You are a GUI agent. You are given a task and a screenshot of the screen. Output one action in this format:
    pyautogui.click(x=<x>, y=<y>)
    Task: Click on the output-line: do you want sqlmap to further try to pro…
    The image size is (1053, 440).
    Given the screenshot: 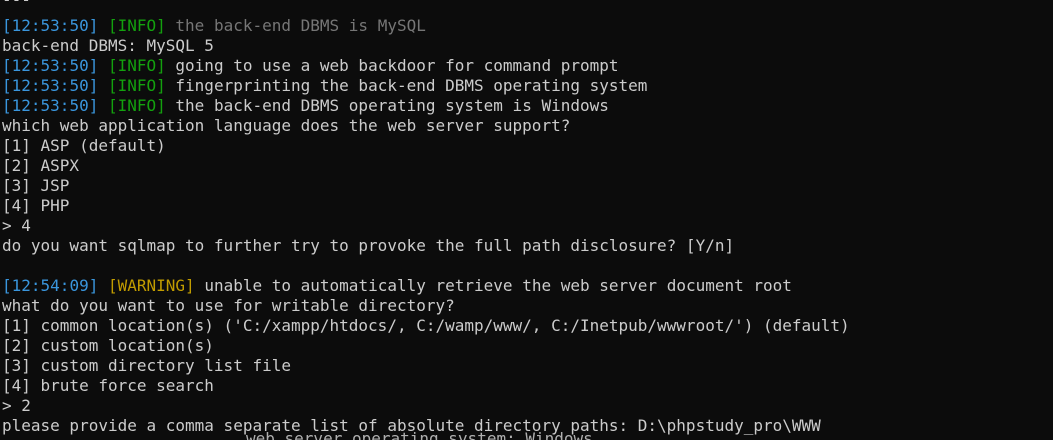 What is the action you would take?
    pyautogui.click(x=368, y=245)
    